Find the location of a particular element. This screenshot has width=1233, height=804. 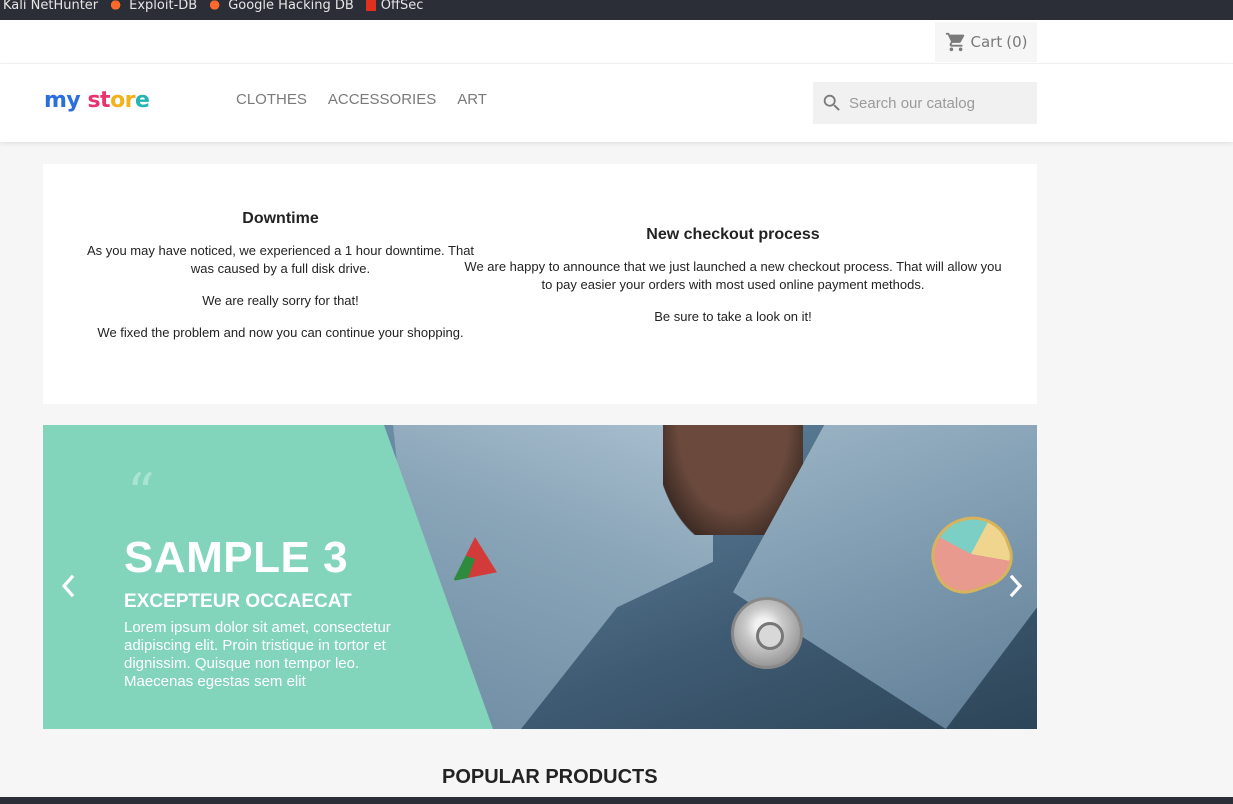

header-main: my store CLOTHES ACCESSORIES ART is located at coordinates (616, 103).